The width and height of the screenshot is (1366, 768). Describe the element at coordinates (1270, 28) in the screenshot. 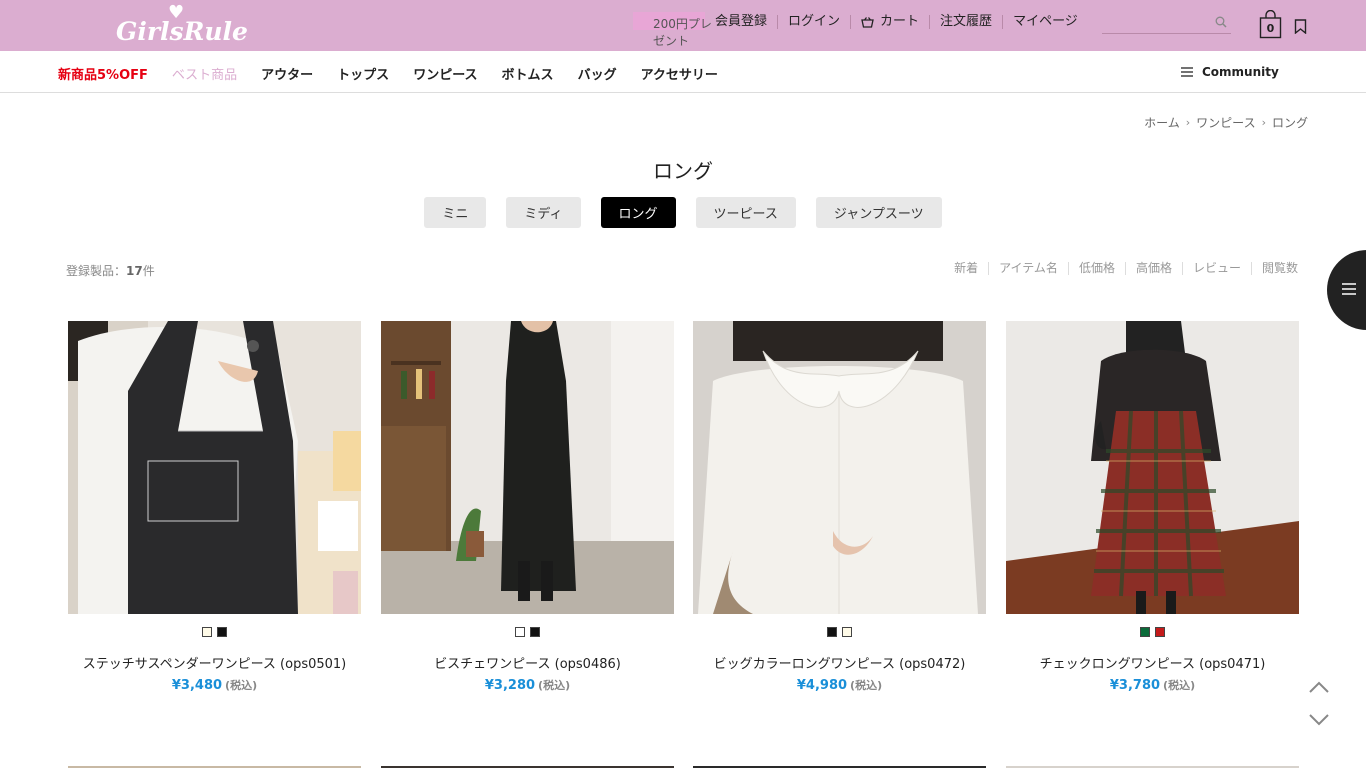

I see `cart-count: 0` at that location.